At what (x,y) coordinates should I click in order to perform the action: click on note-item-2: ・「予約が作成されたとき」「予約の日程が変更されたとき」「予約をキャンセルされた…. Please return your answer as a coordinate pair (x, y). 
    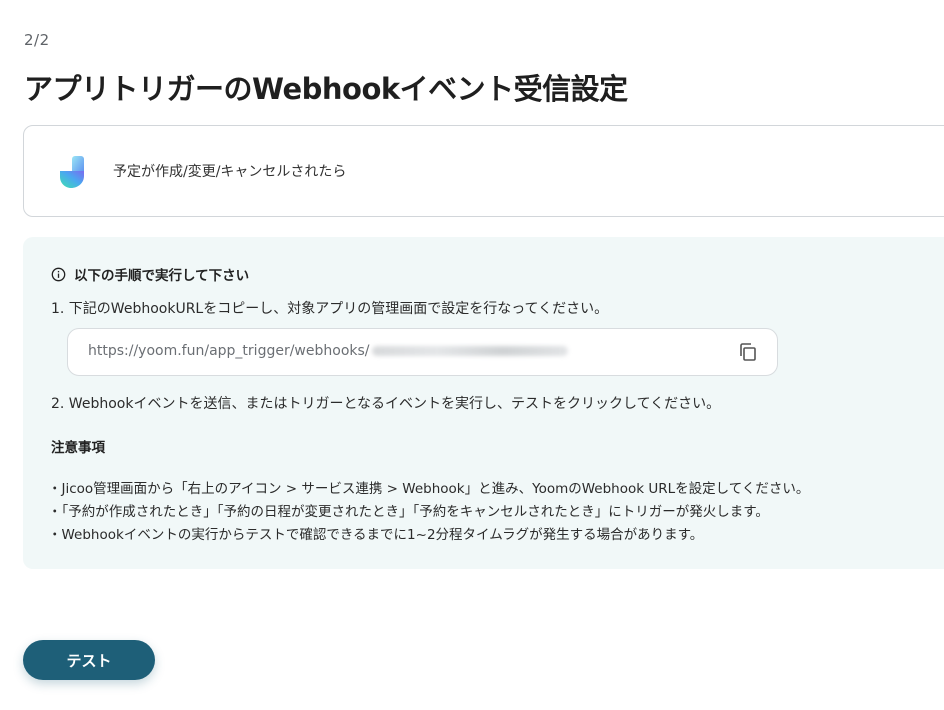
    Looking at the image, I should click on (408, 512).